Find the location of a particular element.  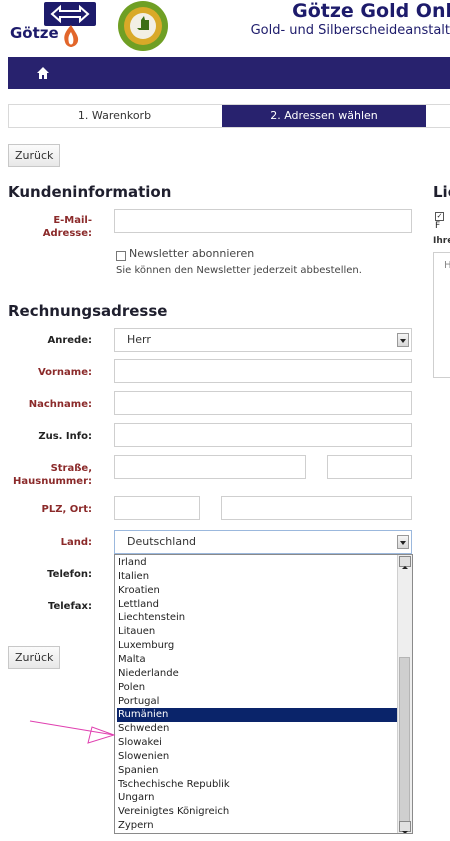

salutation-select: Herr is located at coordinates (263, 340).